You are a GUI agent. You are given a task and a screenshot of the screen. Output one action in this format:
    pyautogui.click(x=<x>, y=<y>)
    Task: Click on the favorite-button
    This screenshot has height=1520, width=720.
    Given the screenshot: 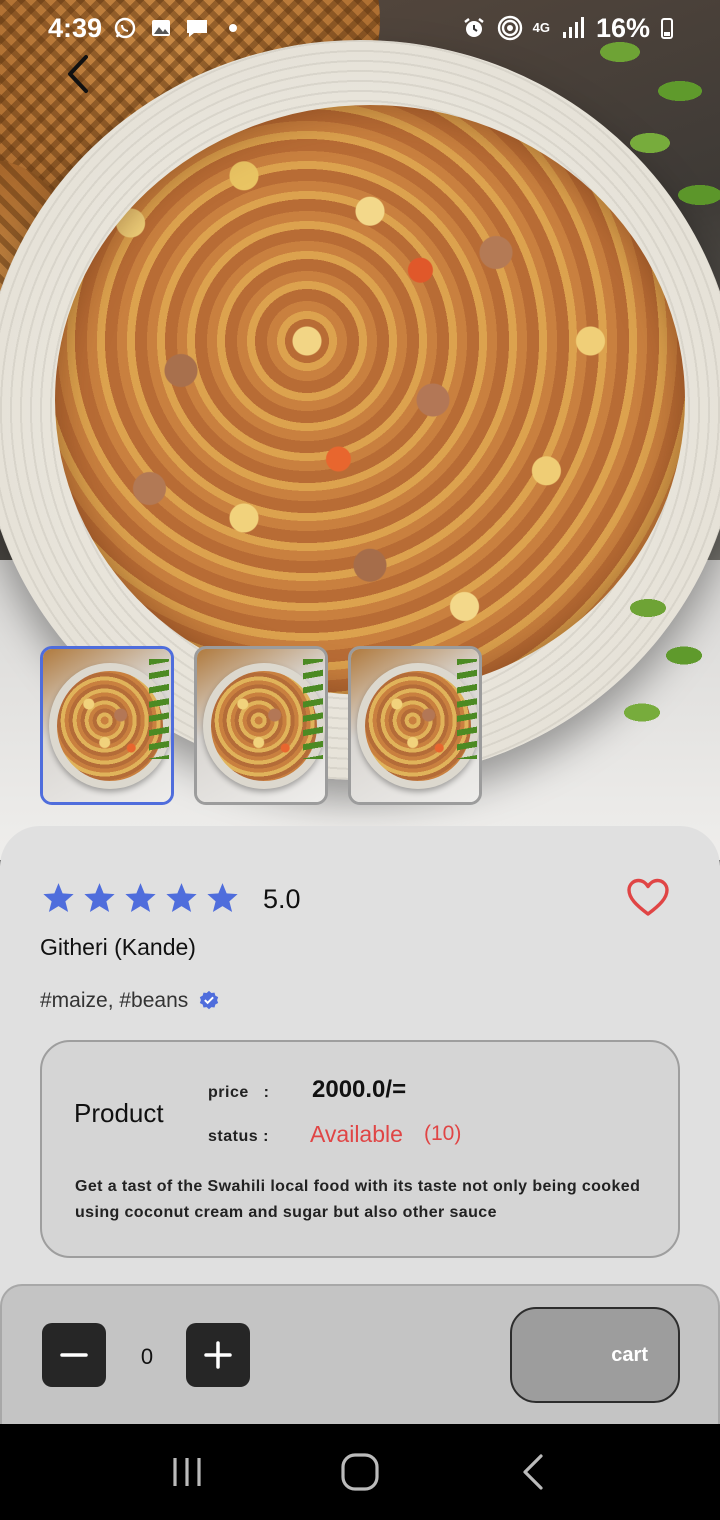 What is the action you would take?
    pyautogui.click(x=648, y=898)
    